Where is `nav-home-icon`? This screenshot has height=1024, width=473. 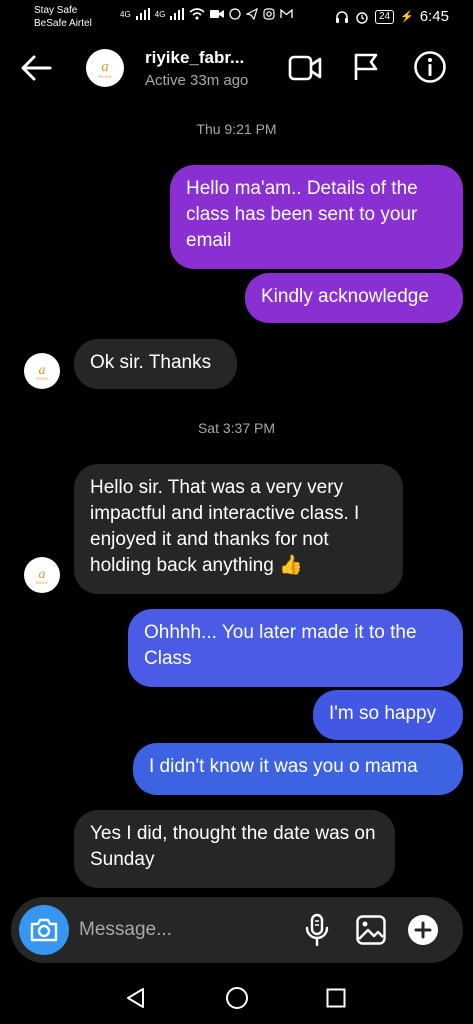
nav-home-icon is located at coordinates (237, 998).